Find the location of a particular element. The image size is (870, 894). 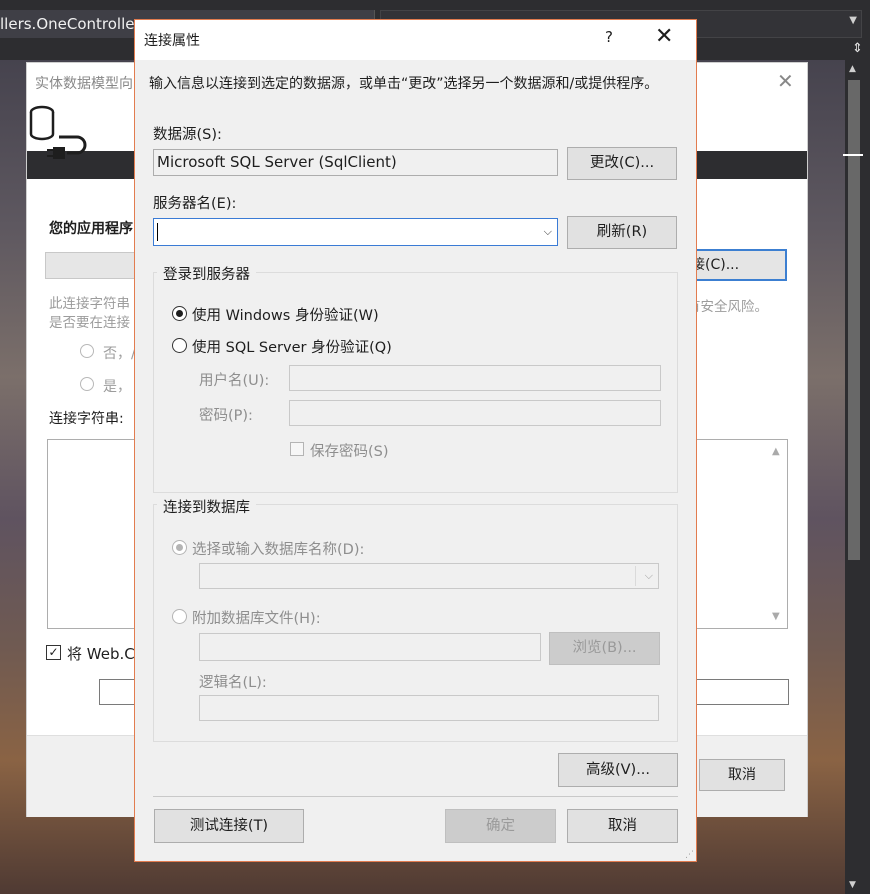

dialog-instructions: 输入信息以连接到选定的数据源，或单击“更改”选择另一个数据源和/或提供程序。 is located at coordinates (404, 84).